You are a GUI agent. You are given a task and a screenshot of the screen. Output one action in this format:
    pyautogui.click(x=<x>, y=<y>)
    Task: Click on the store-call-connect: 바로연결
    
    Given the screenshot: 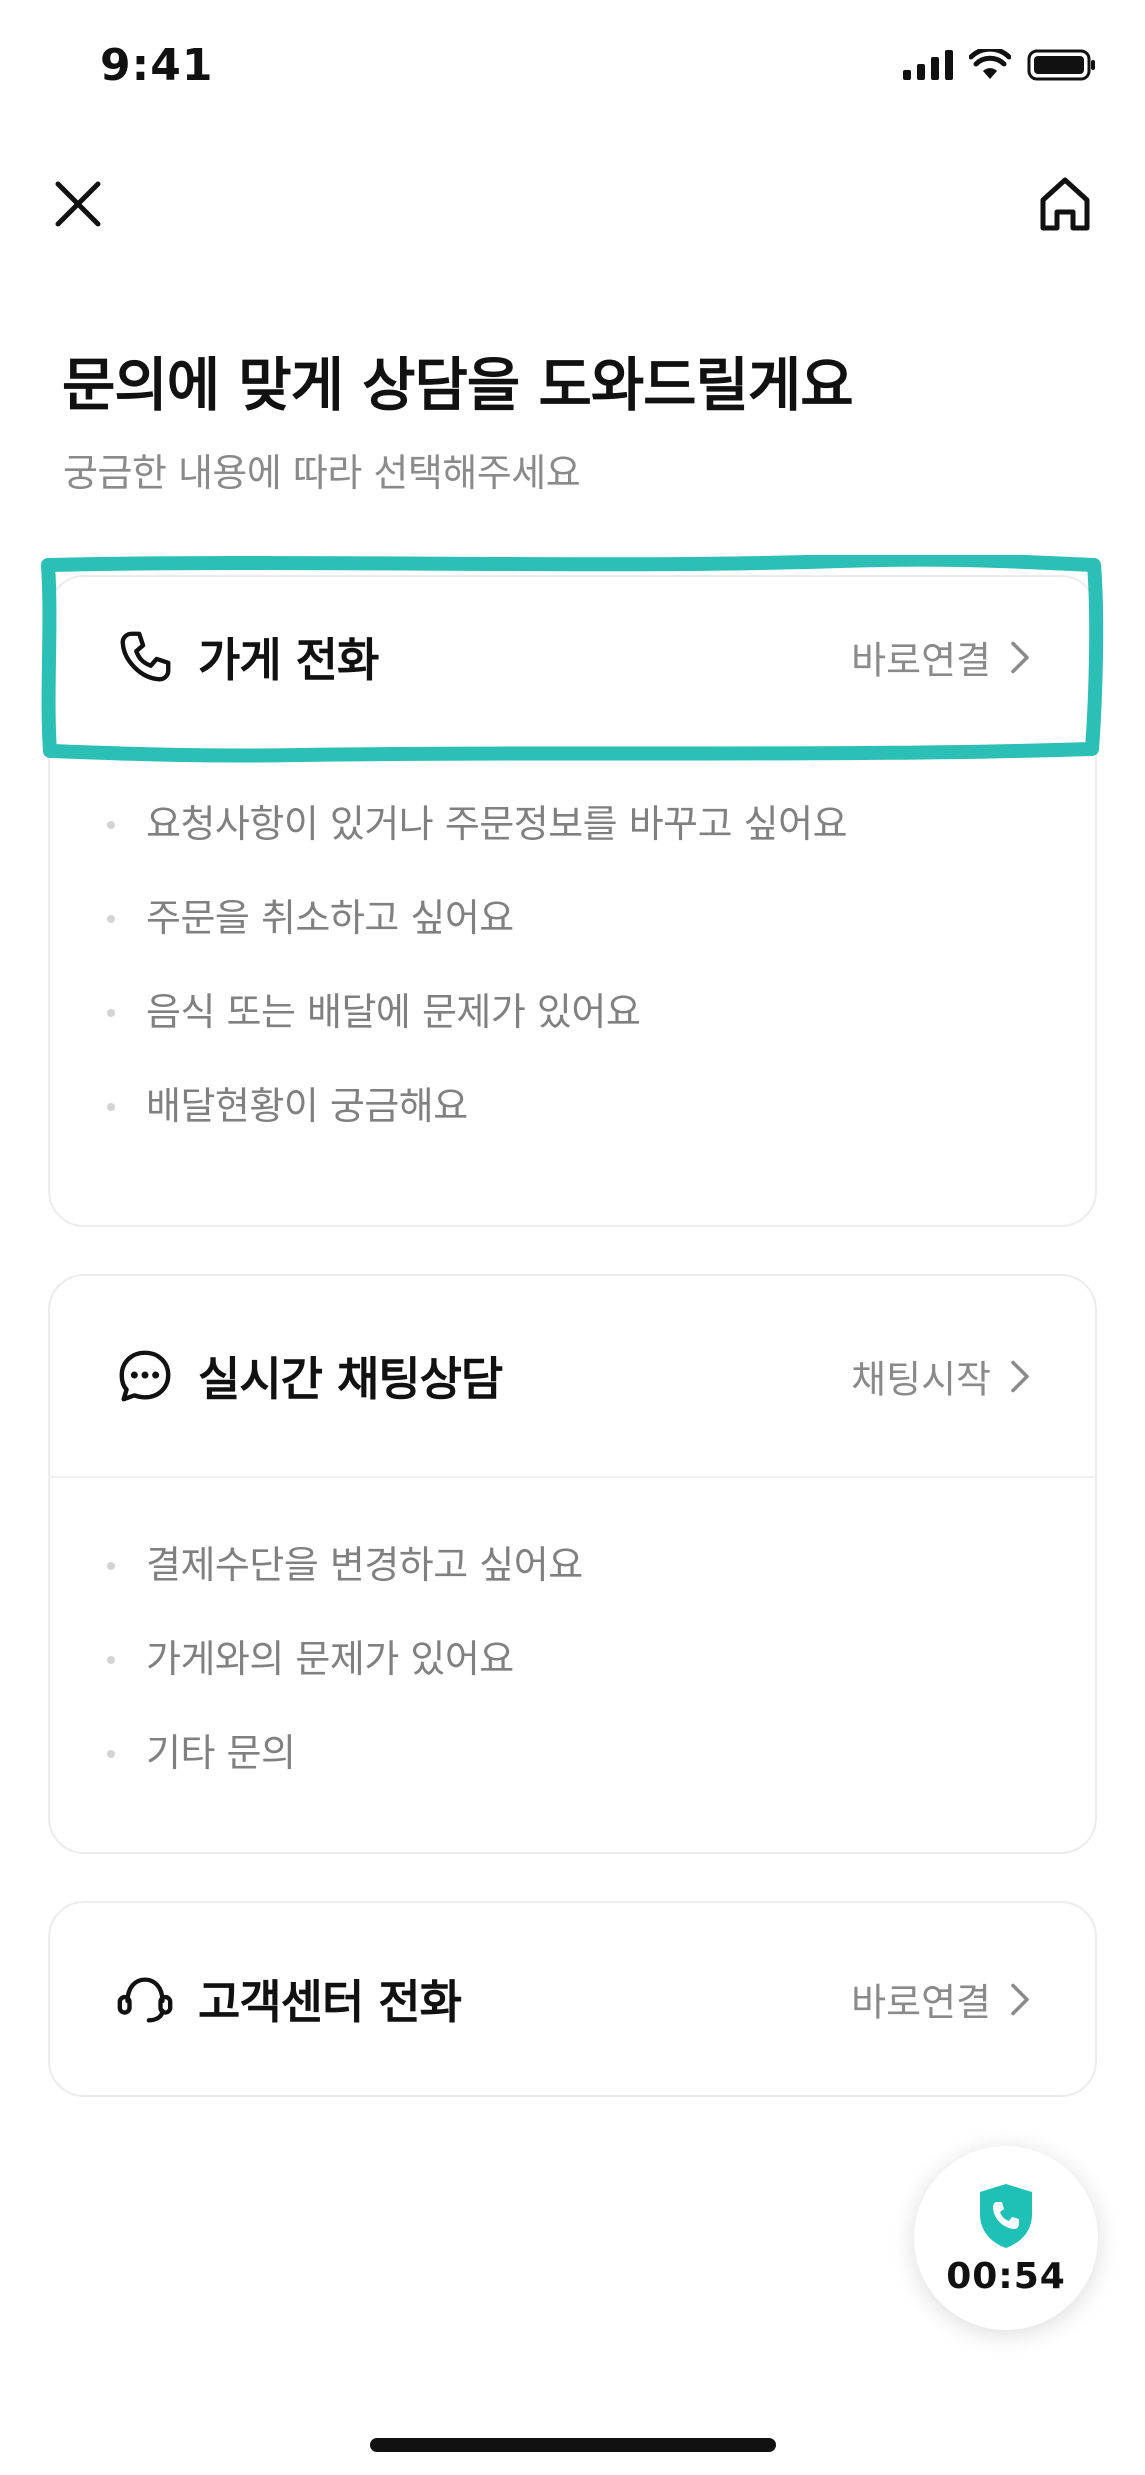 What is the action you would take?
    pyautogui.click(x=942, y=657)
    